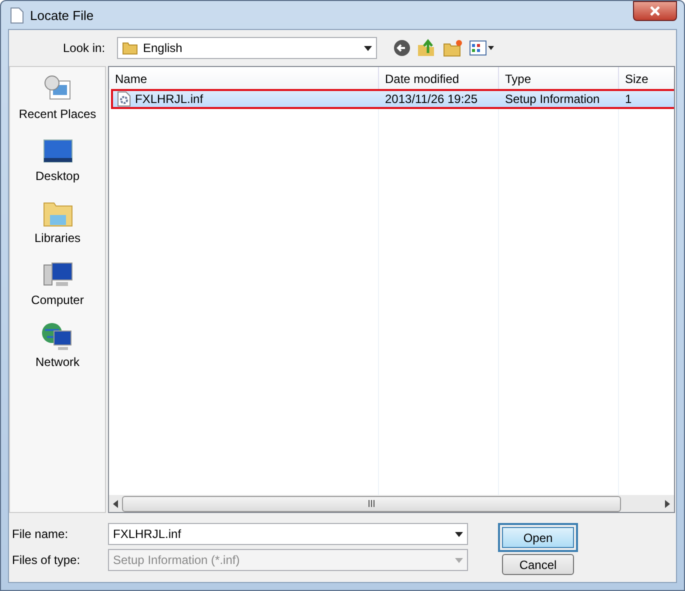  Describe the element at coordinates (288, 534) in the screenshot. I see `file-name-field: FXLHRJL.inf` at that location.